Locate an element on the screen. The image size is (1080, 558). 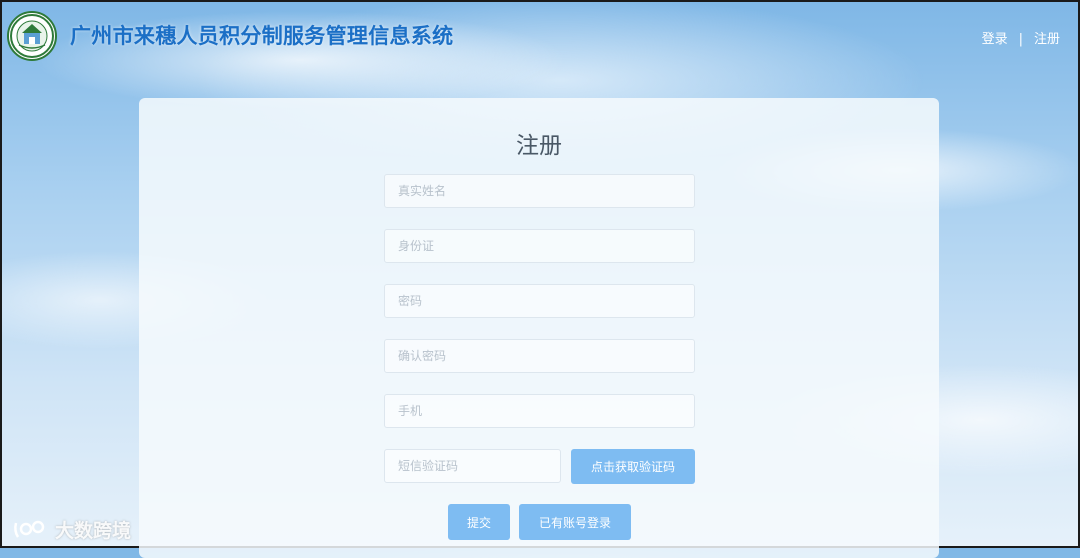
real-name-input is located at coordinates (539, 191).